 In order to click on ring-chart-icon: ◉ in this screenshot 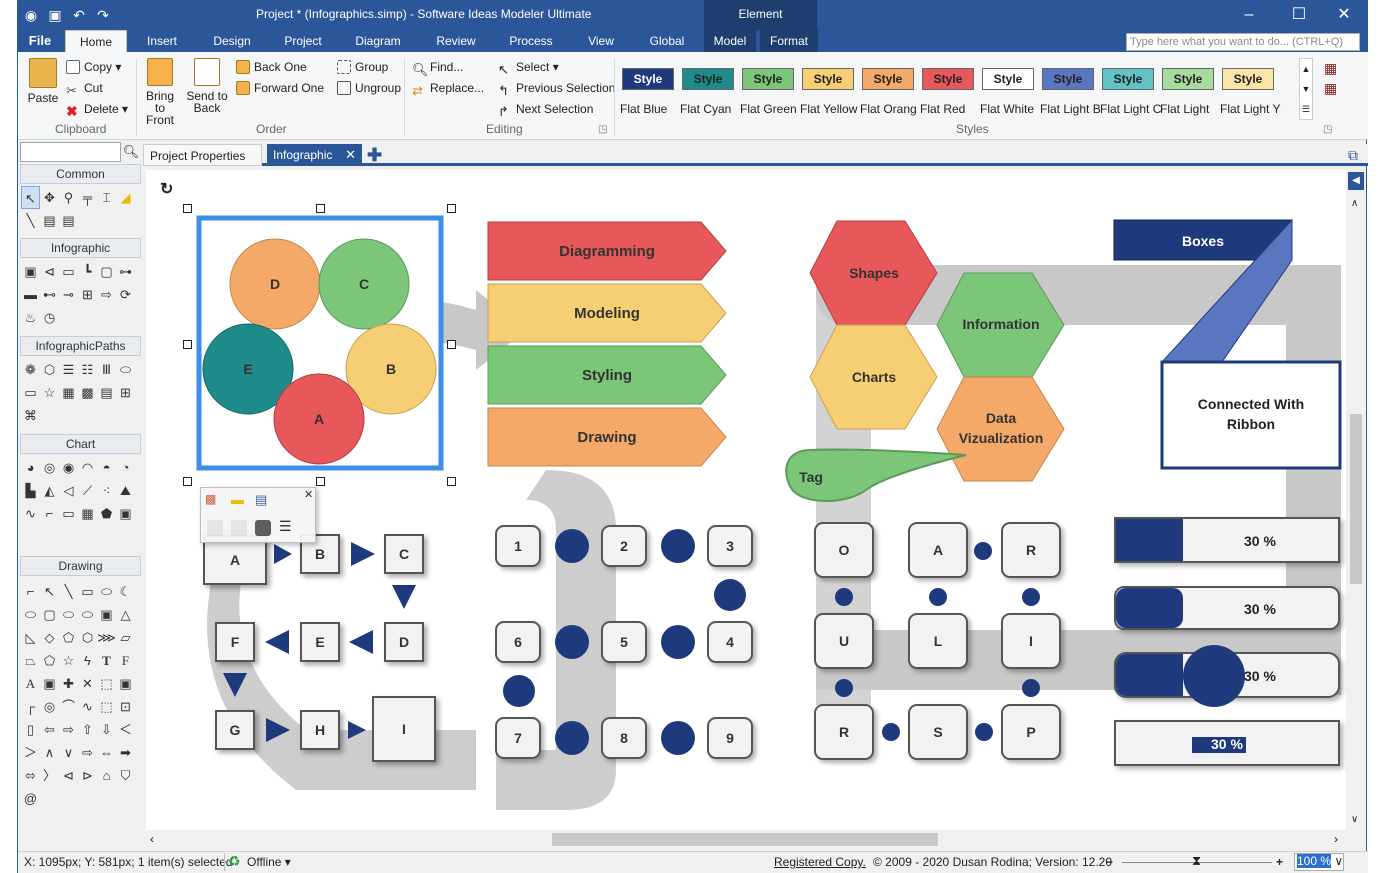, I will do `click(68, 467)`.